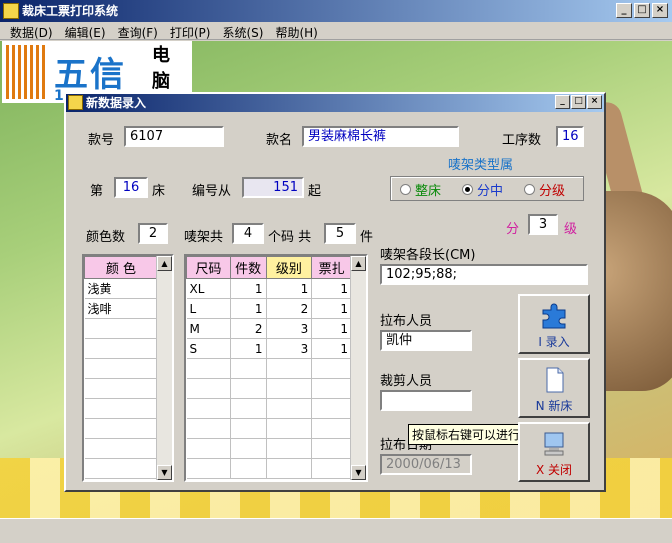  I want to click on color-cell: 浅啡, so click(121, 308).